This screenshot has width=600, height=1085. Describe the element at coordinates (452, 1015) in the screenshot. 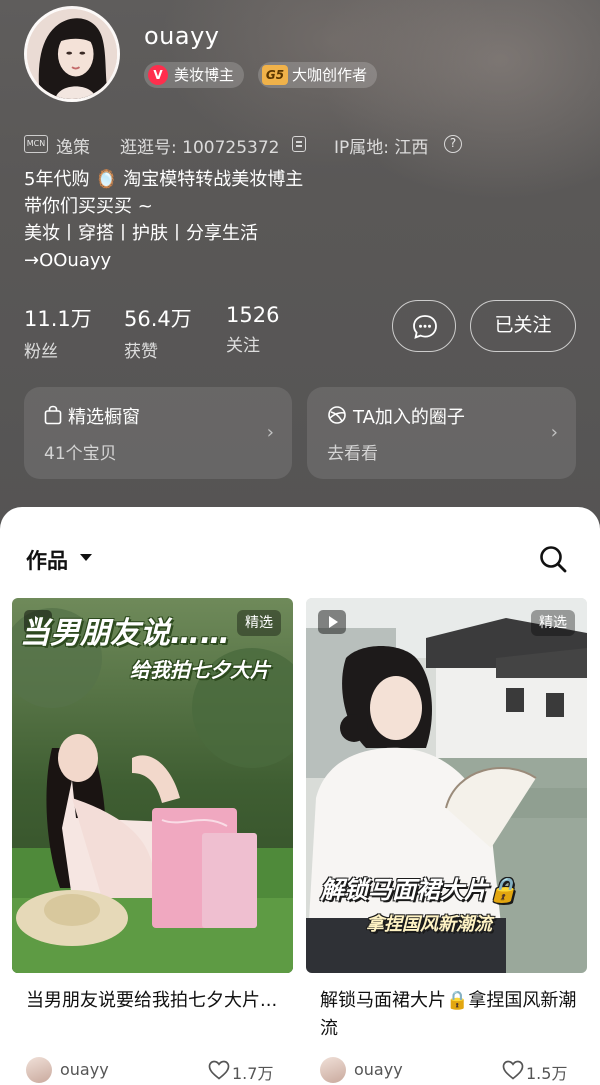

I see `note-title: 解锁马面裙大片🔒拿捏国风新潮流` at that location.